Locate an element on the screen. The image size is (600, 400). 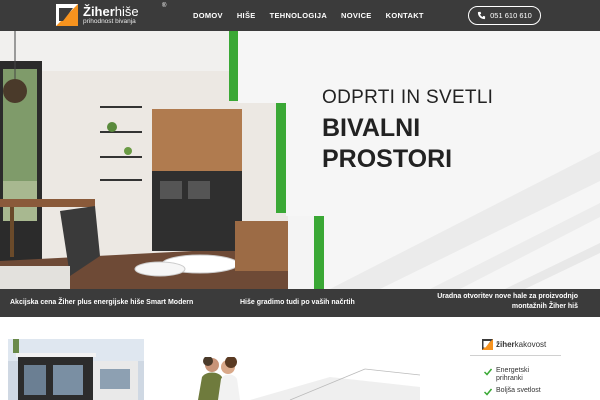
quality-item: Energetski prihranki is located at coordinates (522, 375).